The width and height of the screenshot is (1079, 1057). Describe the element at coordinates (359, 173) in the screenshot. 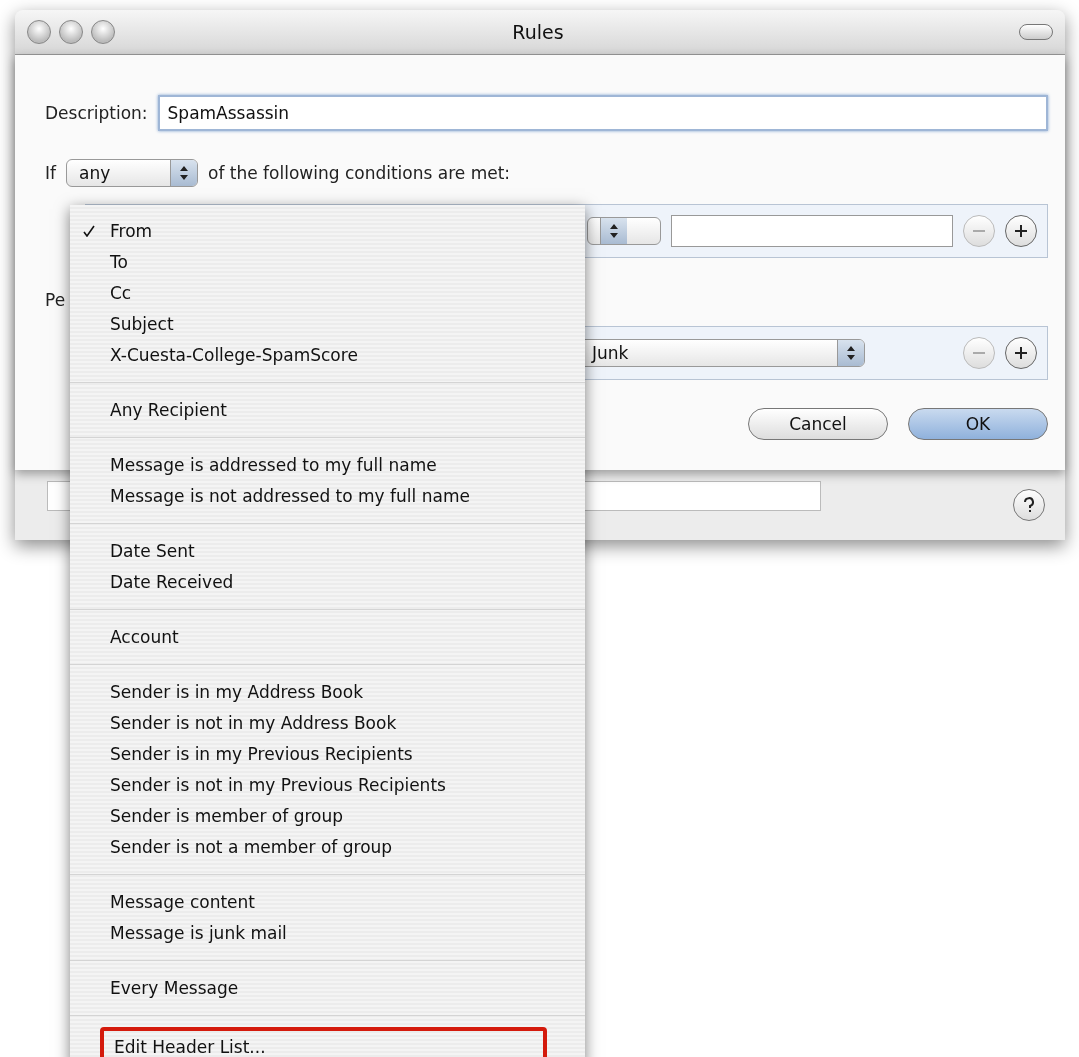

I see `conditions-label: of the following conditions are met:` at that location.